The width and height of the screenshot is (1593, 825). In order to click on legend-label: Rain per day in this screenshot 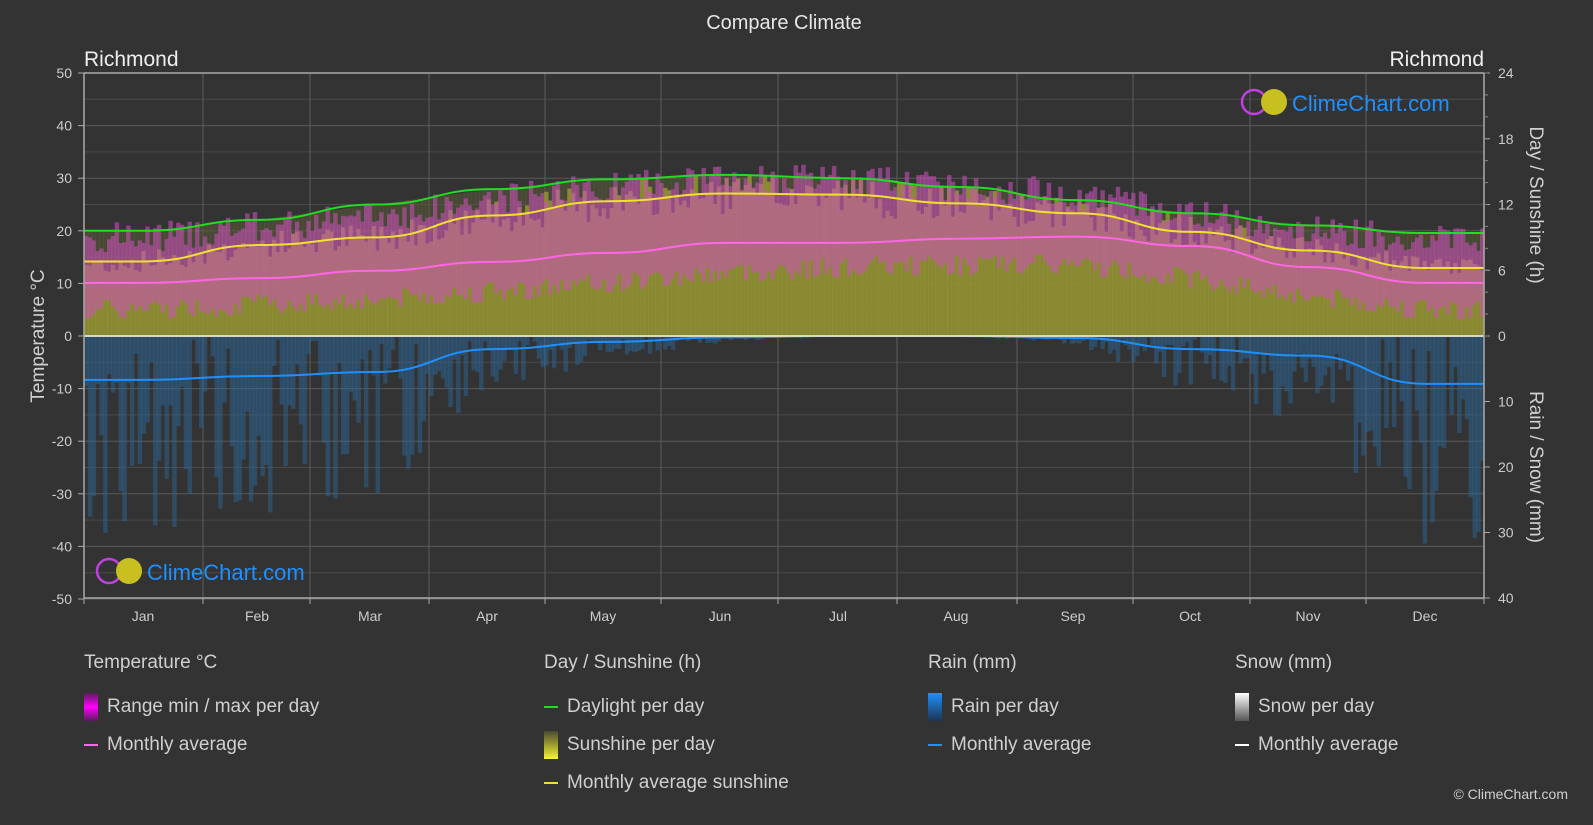, I will do `click(1005, 706)`.